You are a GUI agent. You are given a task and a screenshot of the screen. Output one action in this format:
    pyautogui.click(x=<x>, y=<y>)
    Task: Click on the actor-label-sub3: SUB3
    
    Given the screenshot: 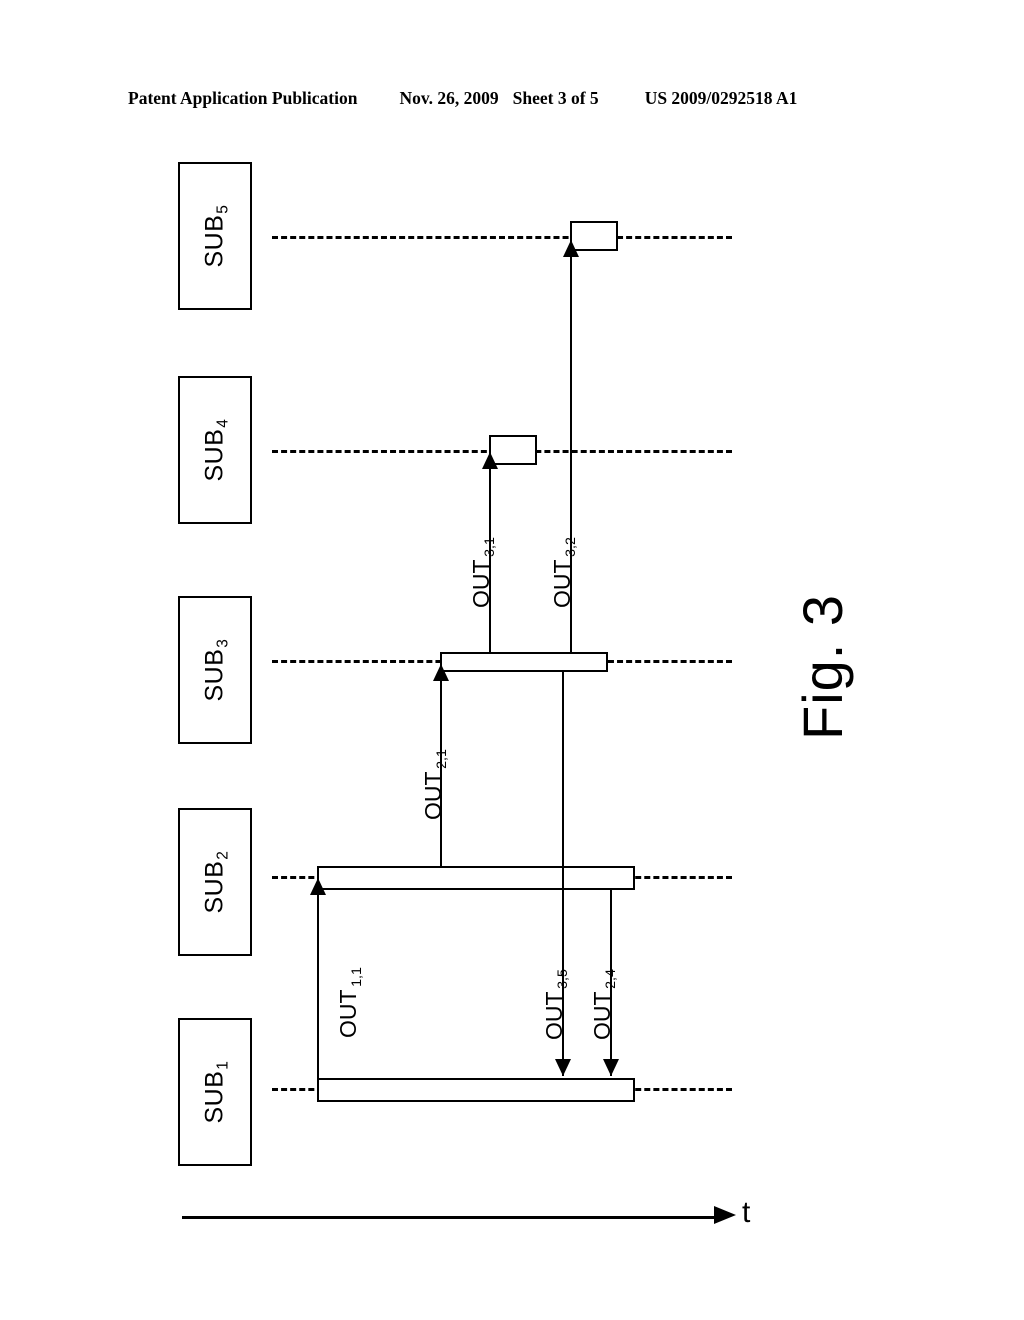 What is the action you would take?
    pyautogui.click(x=216, y=670)
    